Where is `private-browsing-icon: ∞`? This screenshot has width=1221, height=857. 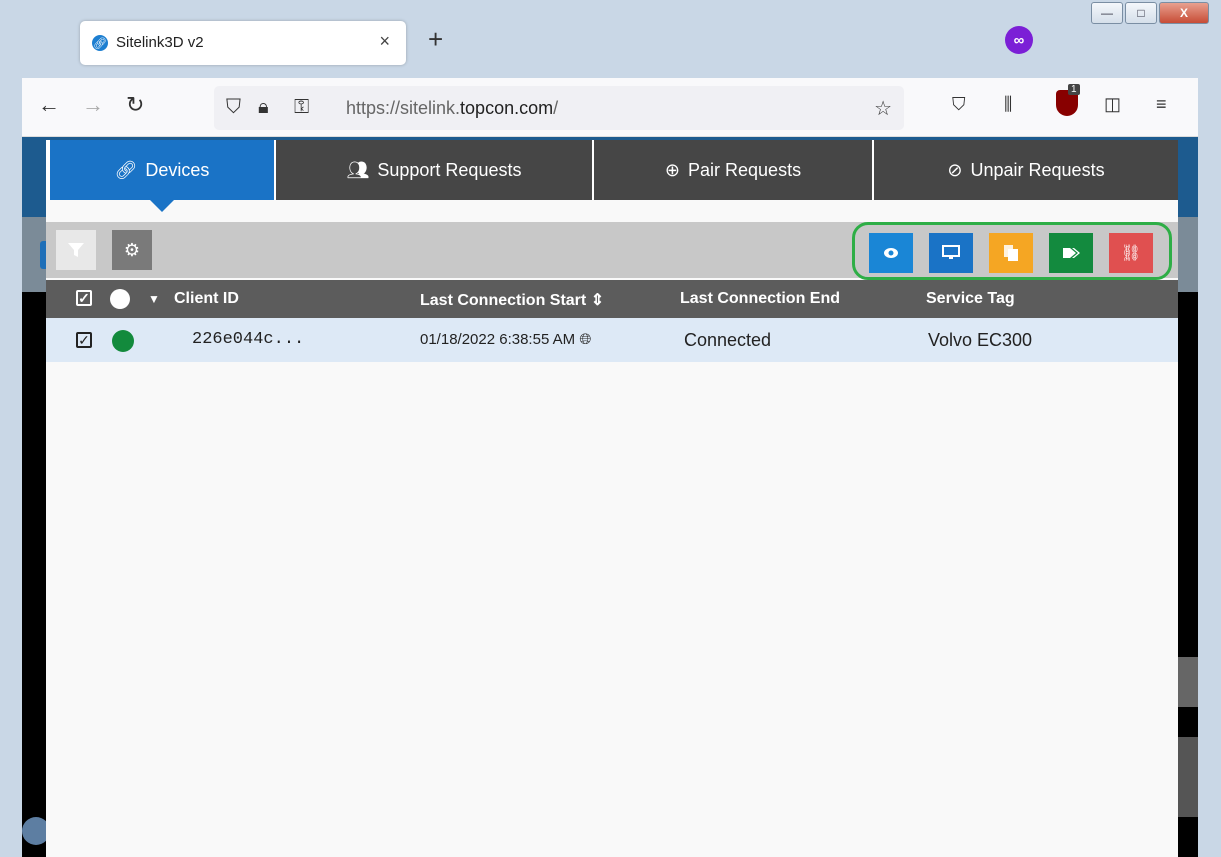
private-browsing-icon: ∞ is located at coordinates (1019, 40).